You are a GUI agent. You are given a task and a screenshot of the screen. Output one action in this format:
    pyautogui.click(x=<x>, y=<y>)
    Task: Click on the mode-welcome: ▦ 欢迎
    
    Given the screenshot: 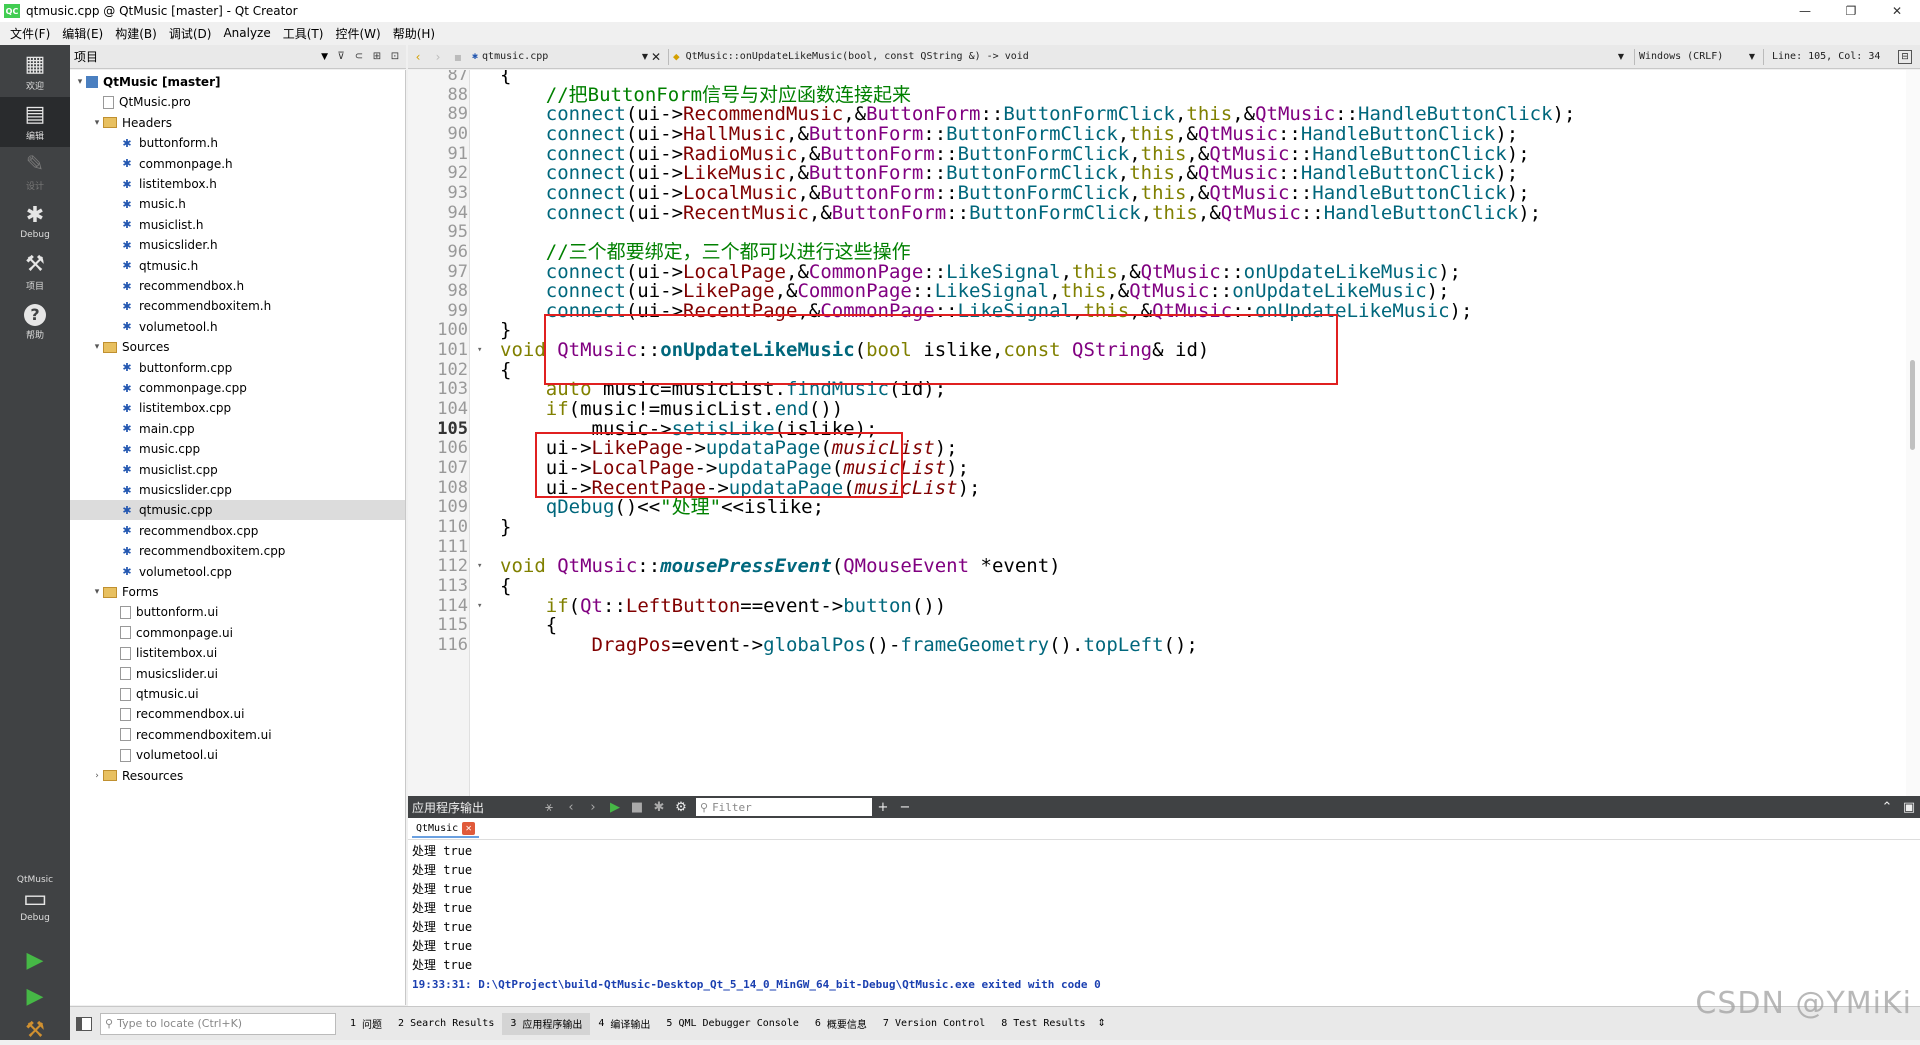 What is the action you would take?
    pyautogui.click(x=35, y=72)
    